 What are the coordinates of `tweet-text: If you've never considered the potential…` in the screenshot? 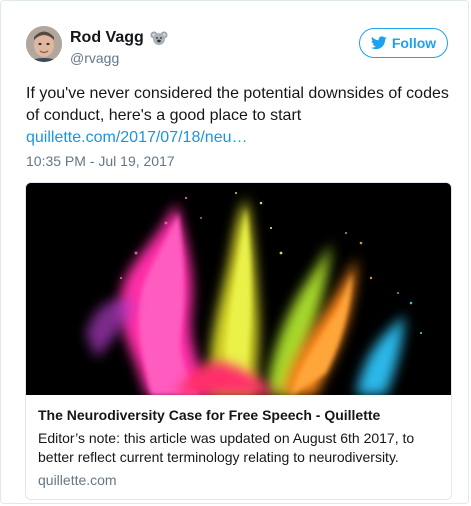 It's located at (241, 116).